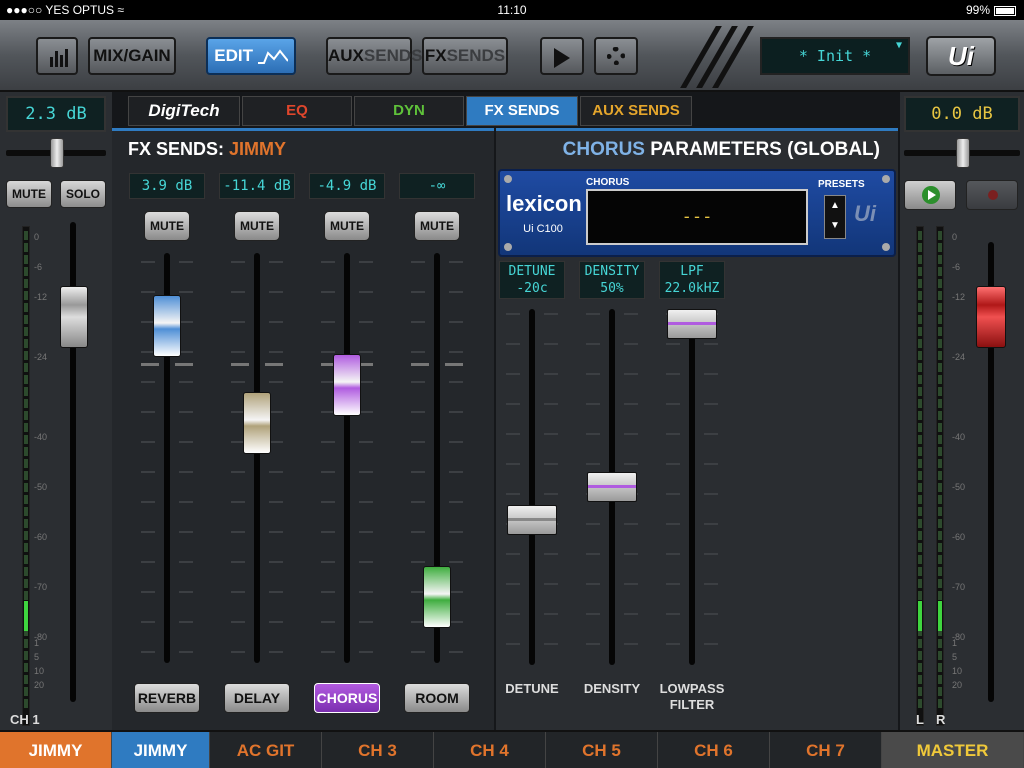 The image size is (1024, 768). Describe the element at coordinates (992, 195) in the screenshot. I see `master-record-button` at that location.